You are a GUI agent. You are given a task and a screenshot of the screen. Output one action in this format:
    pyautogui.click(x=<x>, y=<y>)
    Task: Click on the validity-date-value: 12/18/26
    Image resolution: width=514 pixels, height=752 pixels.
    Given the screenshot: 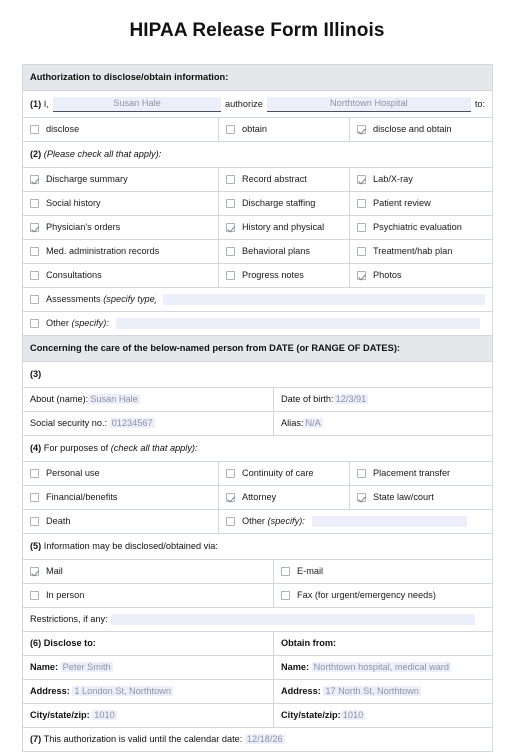 What is the action you would take?
    pyautogui.click(x=264, y=739)
    